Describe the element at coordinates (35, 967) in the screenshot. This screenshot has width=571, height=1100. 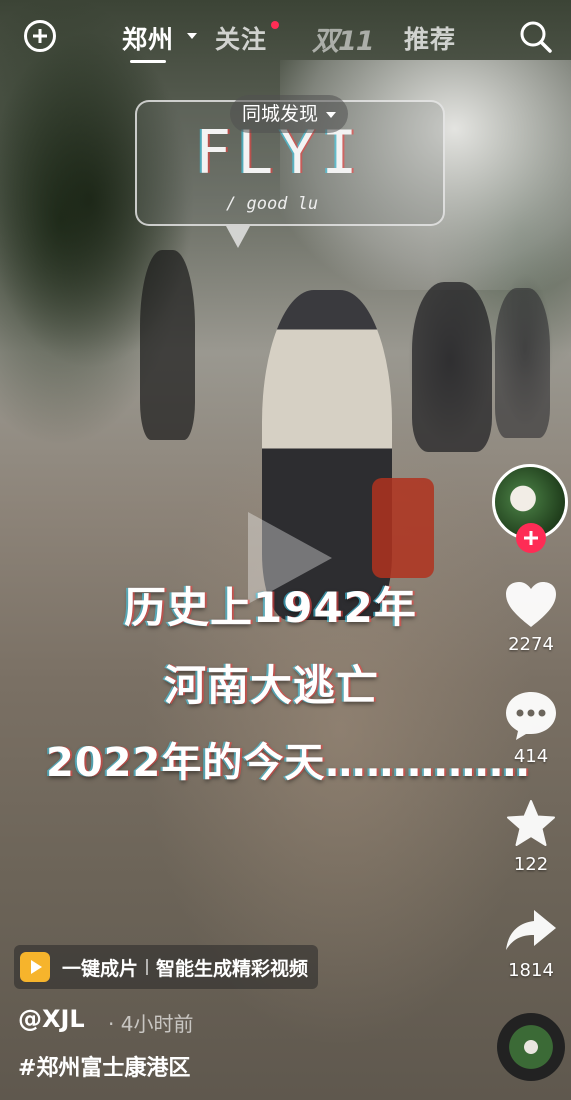
I see `clapperboard-icon` at that location.